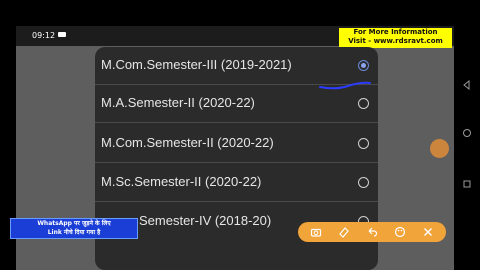 This screenshot has width=480, height=270. Describe the element at coordinates (196, 64) in the screenshot. I see `option-label: M.Com.Semester-III (2019-2021)` at that location.